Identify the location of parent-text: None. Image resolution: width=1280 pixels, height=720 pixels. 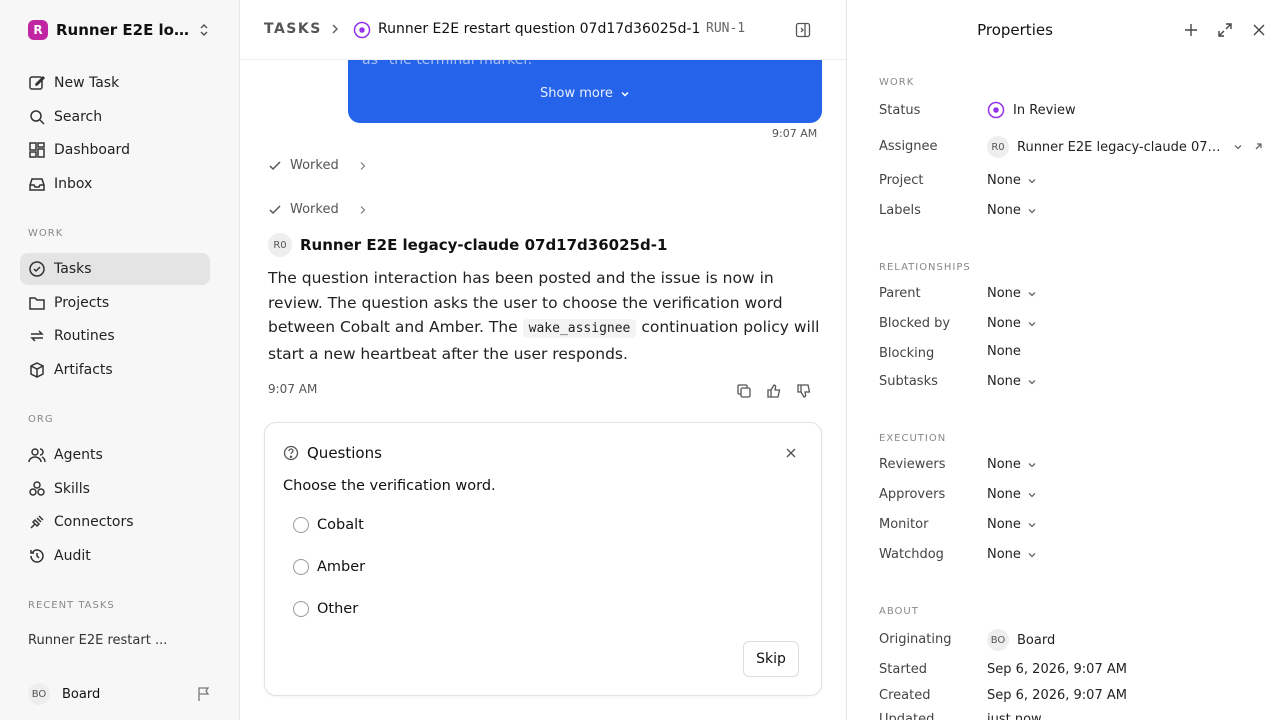
(1004, 293).